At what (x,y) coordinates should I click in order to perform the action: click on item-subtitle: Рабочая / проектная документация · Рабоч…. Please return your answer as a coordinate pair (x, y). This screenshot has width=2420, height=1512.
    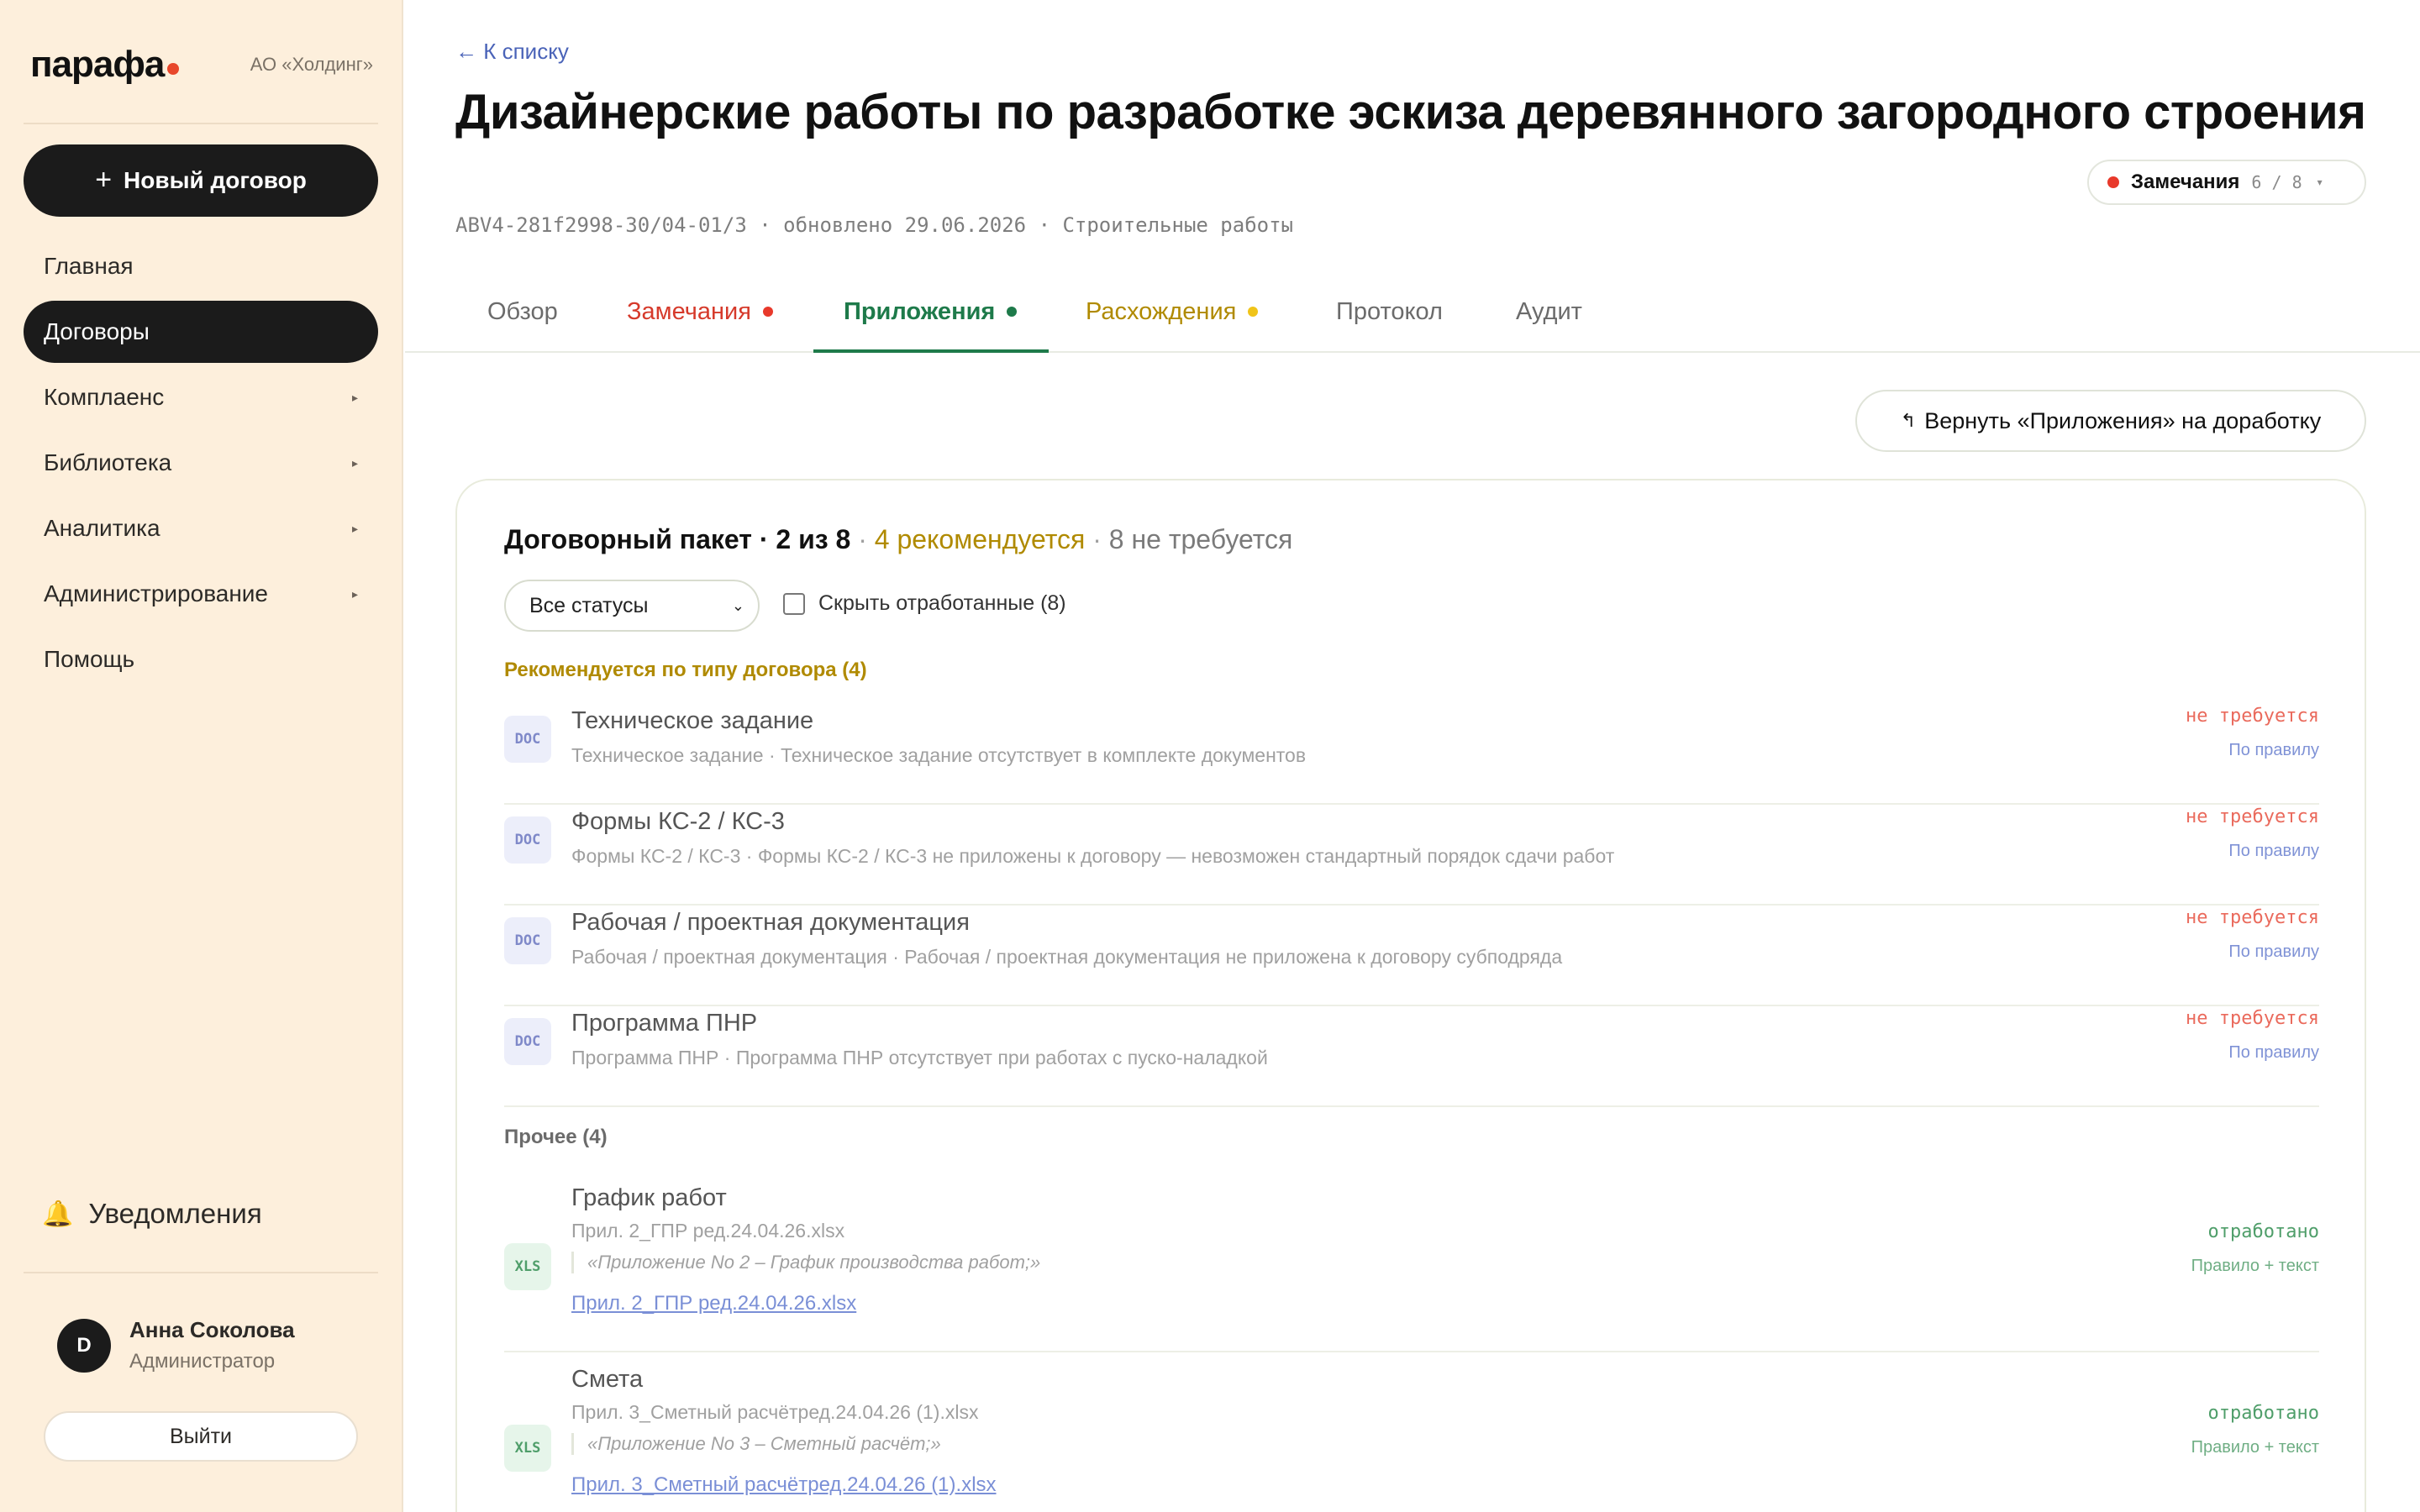
    Looking at the image, I should click on (1067, 957).